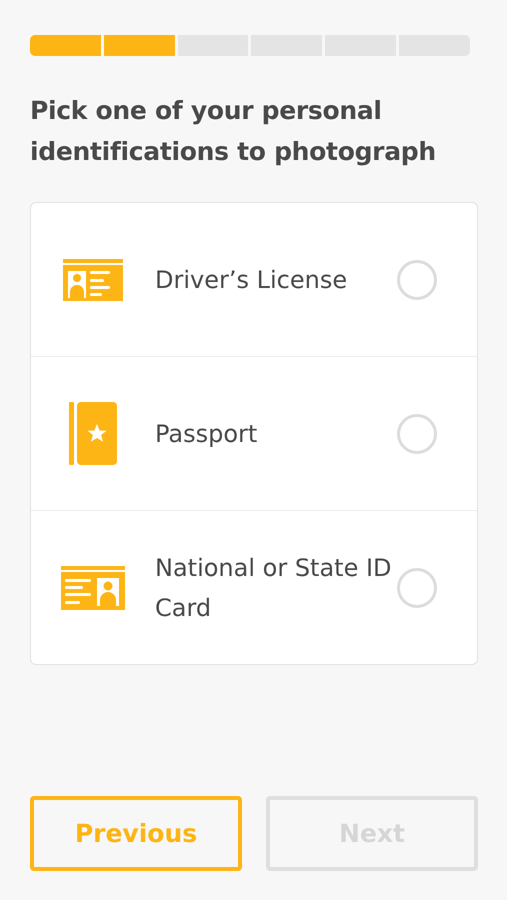 Image resolution: width=507 pixels, height=900 pixels. What do you see at coordinates (93, 433) in the screenshot?
I see `passport-icon` at bounding box center [93, 433].